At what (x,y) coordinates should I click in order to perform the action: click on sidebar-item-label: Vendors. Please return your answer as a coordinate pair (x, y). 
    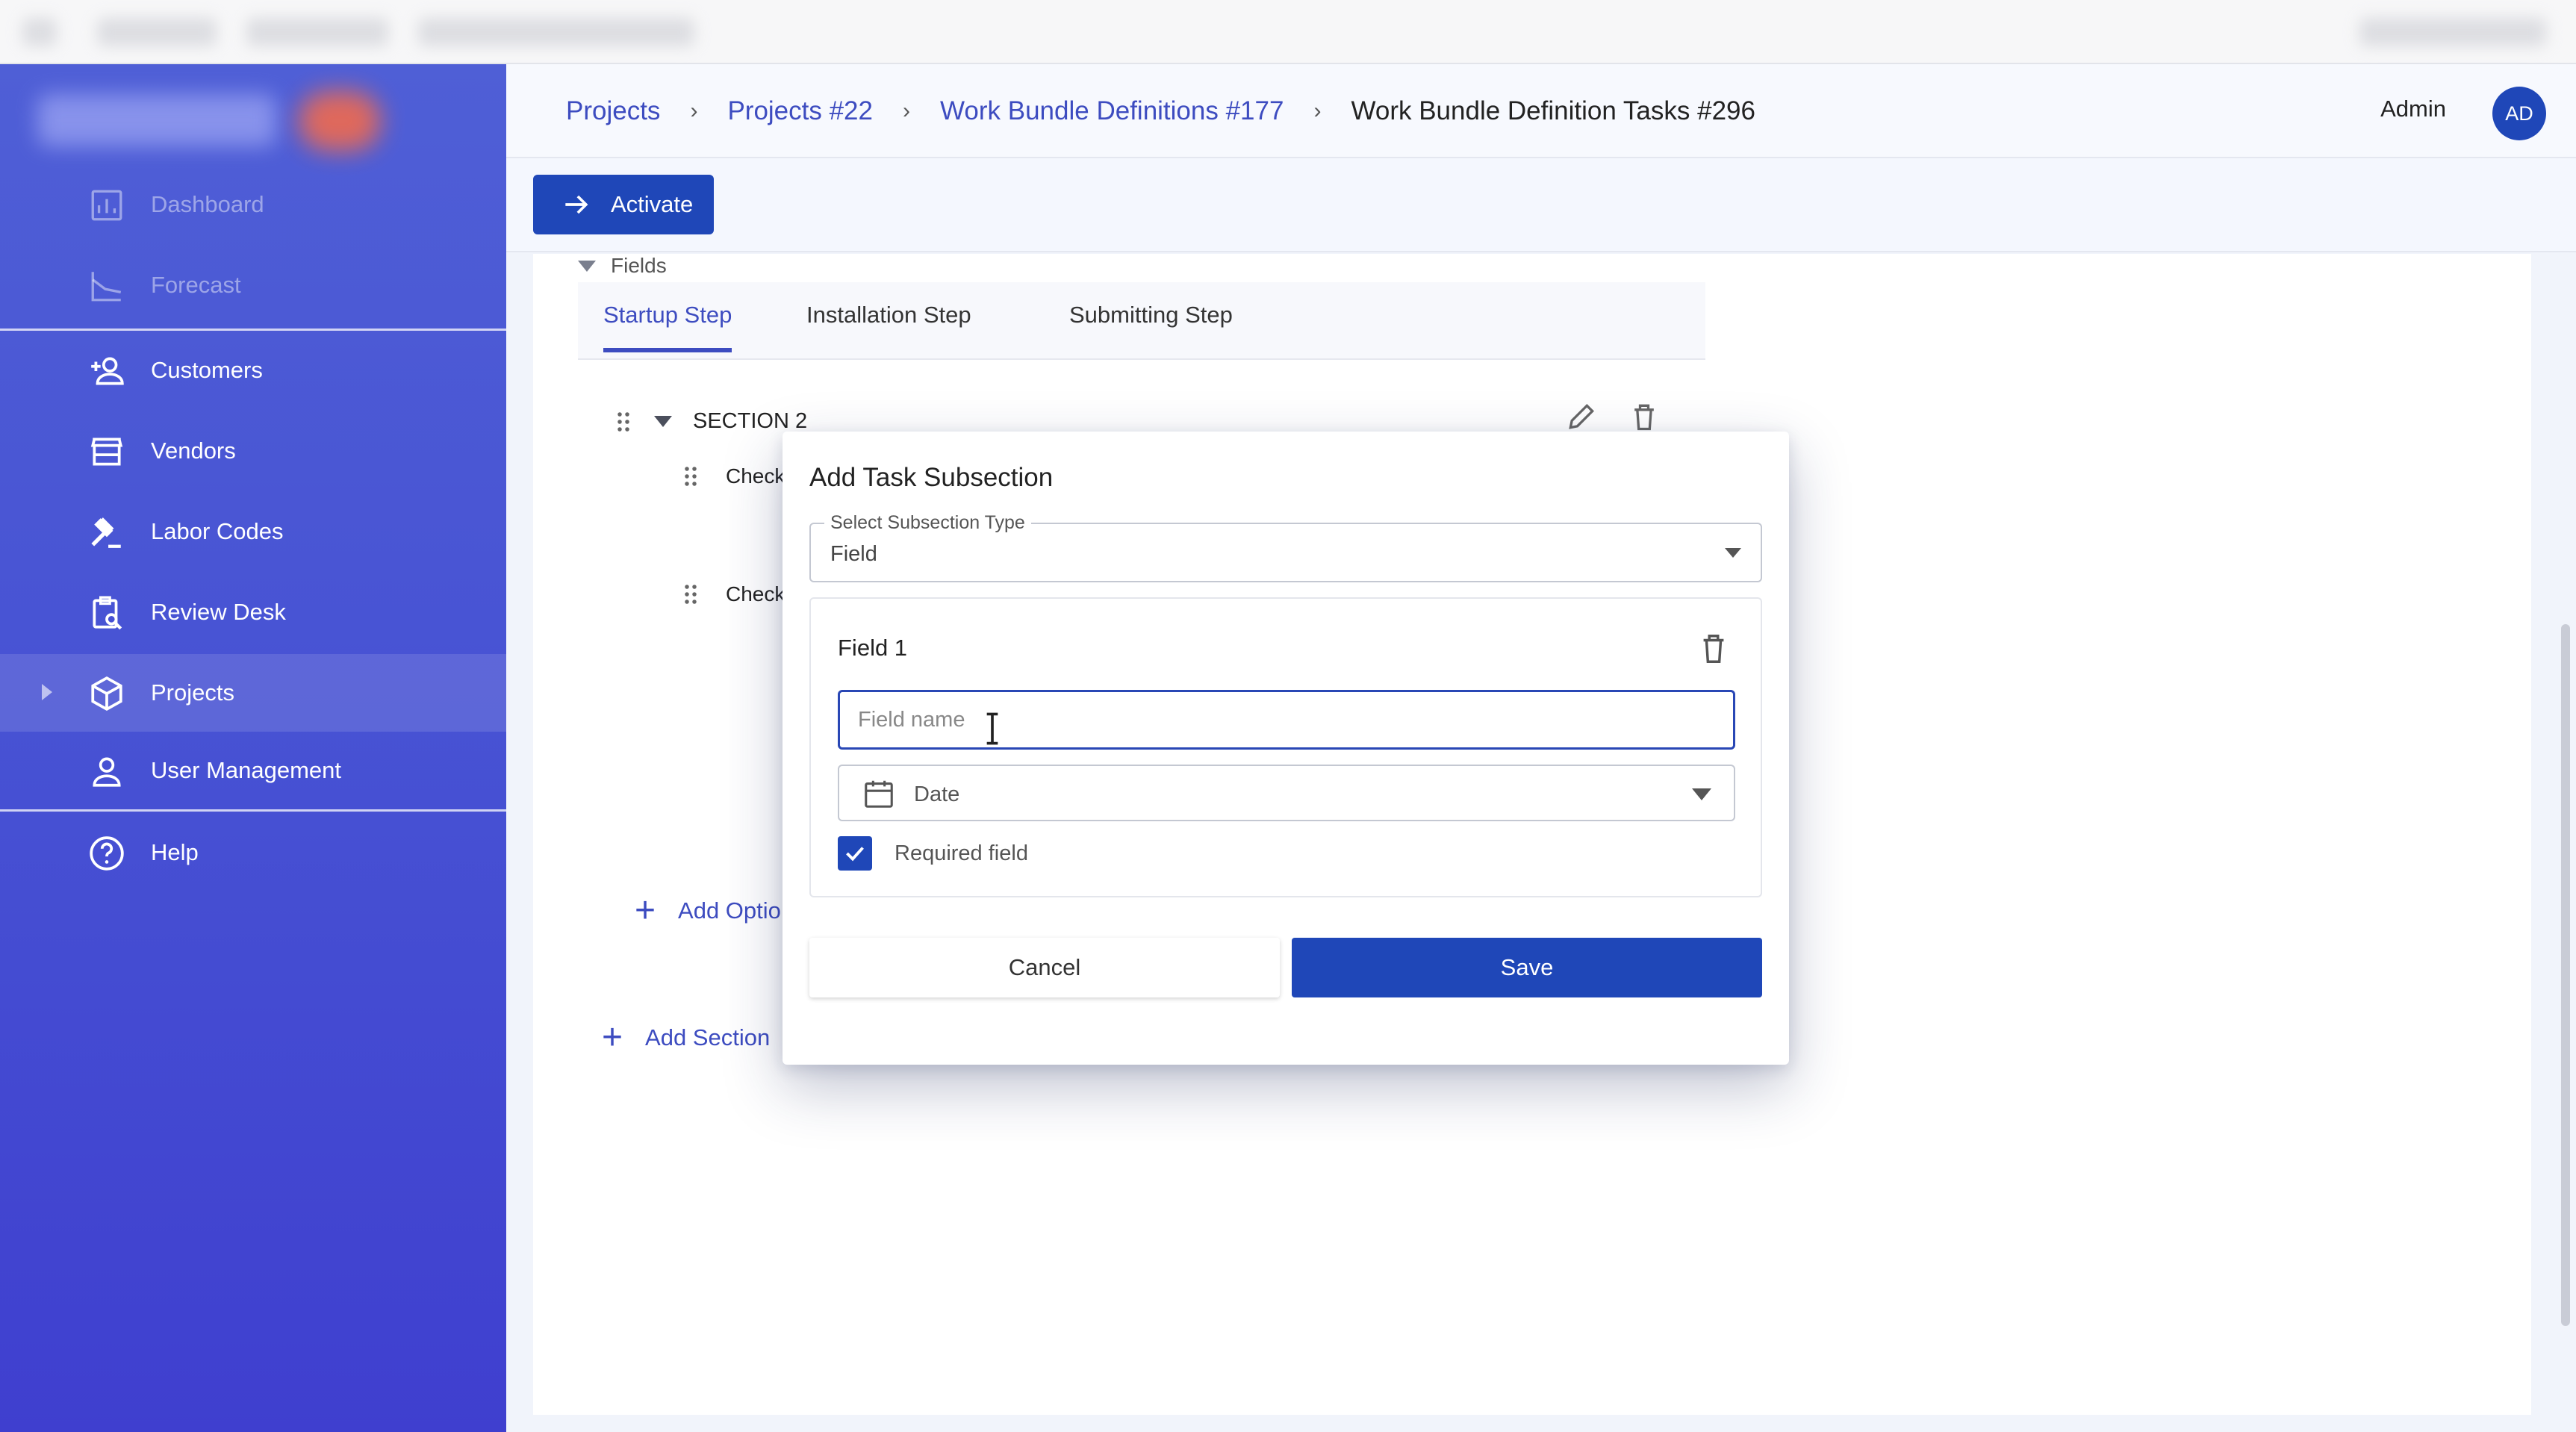
    Looking at the image, I should click on (194, 451).